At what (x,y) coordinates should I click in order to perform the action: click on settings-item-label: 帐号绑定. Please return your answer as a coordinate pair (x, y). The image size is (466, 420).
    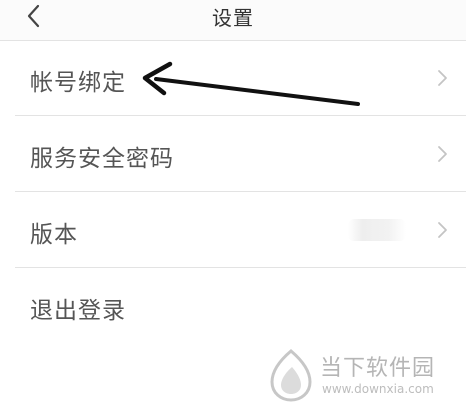
    Looking at the image, I should click on (78, 83).